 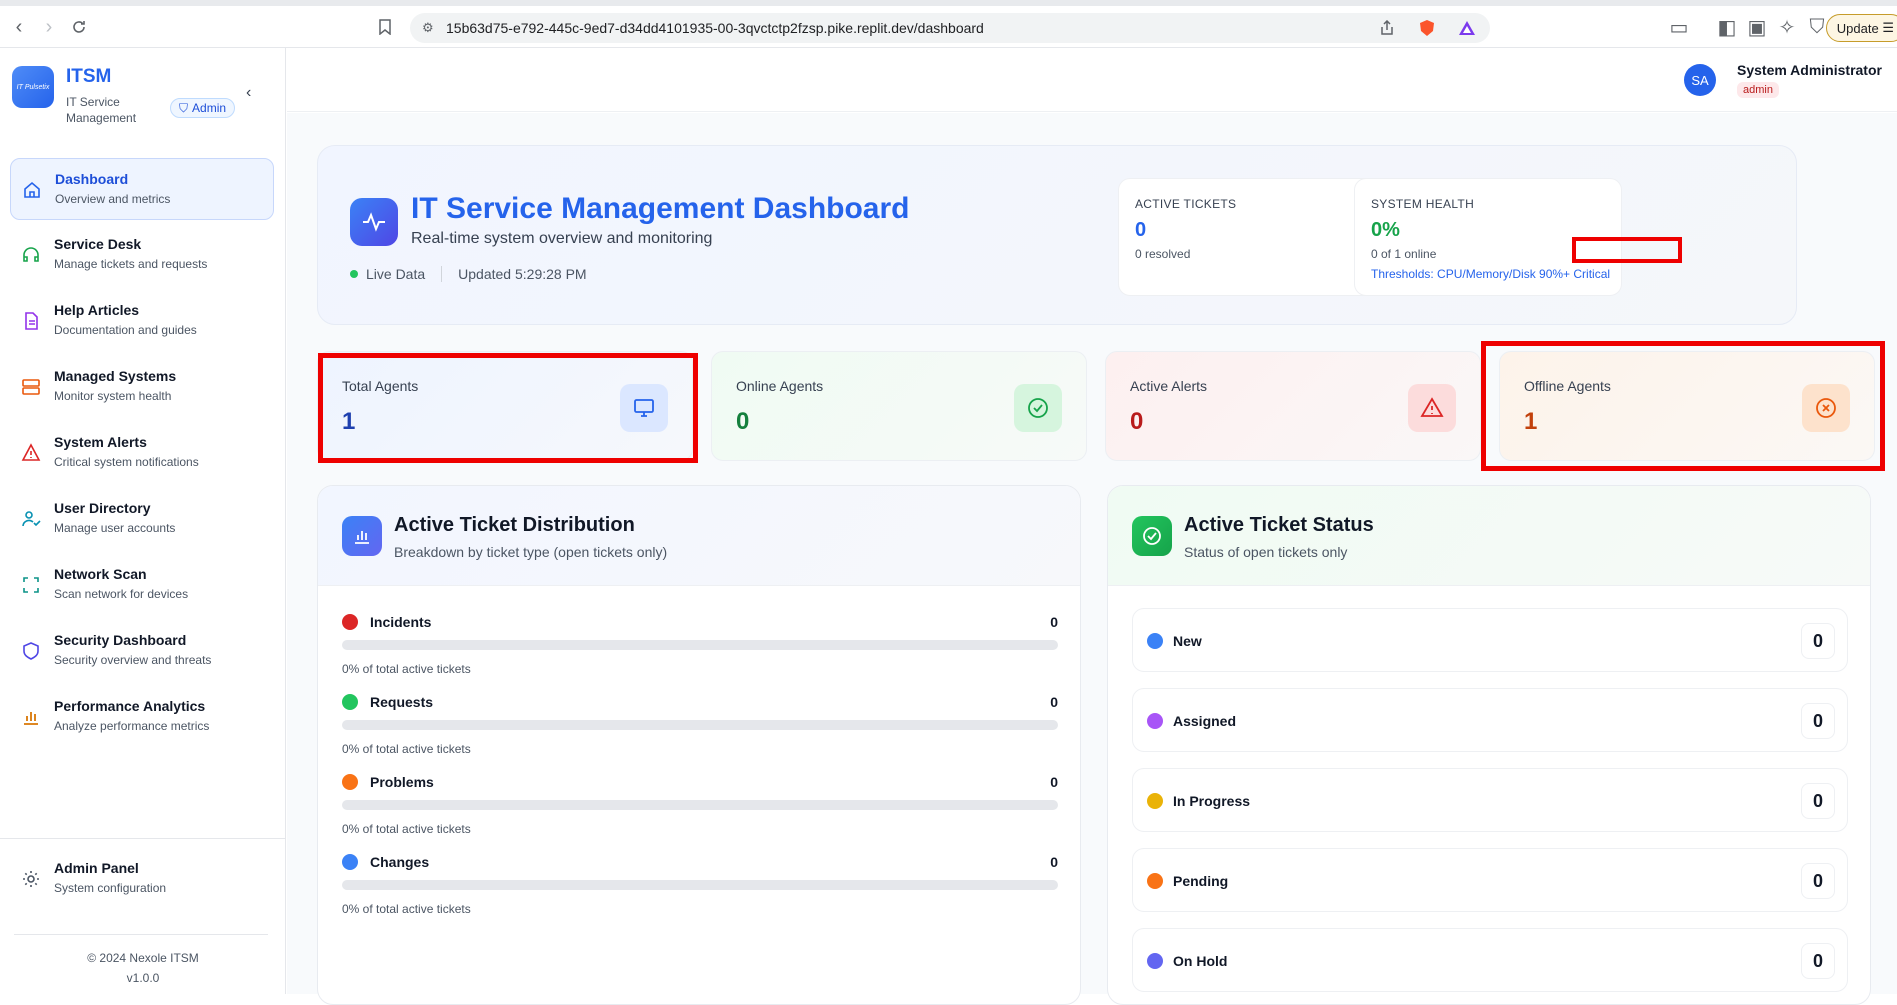 I want to click on activity-icon, so click(x=374, y=222).